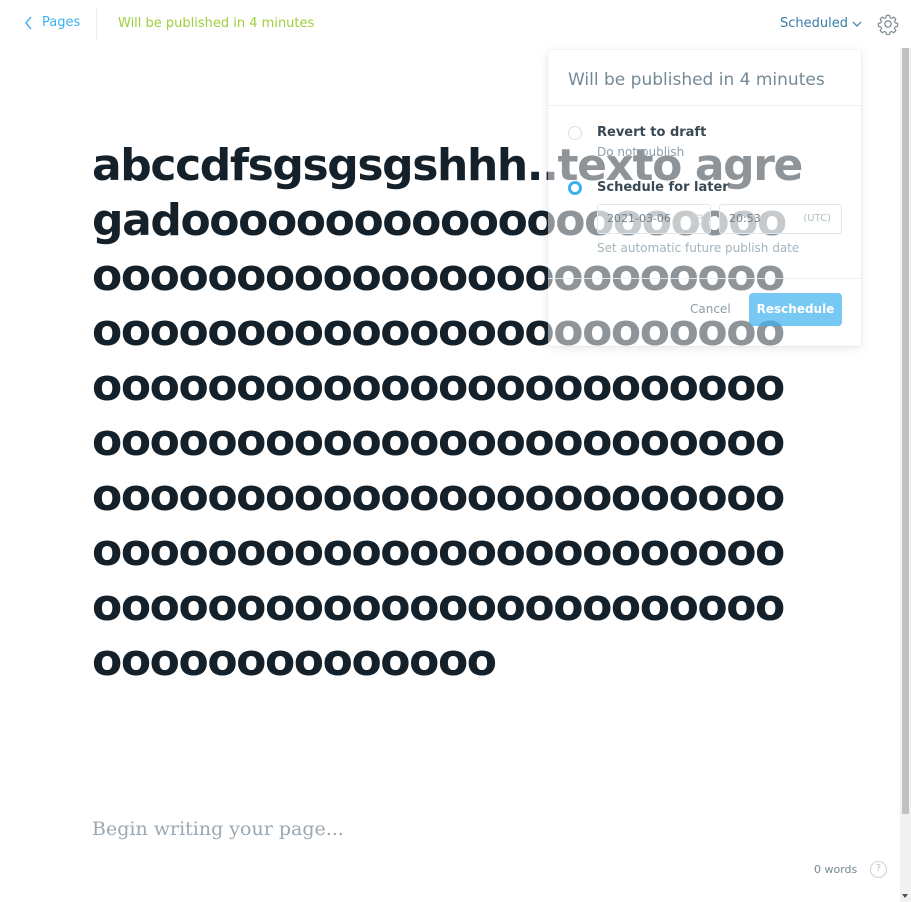 This screenshot has width=911, height=902. Describe the element at coordinates (704, 105) in the screenshot. I see `popover-header-divider` at that location.